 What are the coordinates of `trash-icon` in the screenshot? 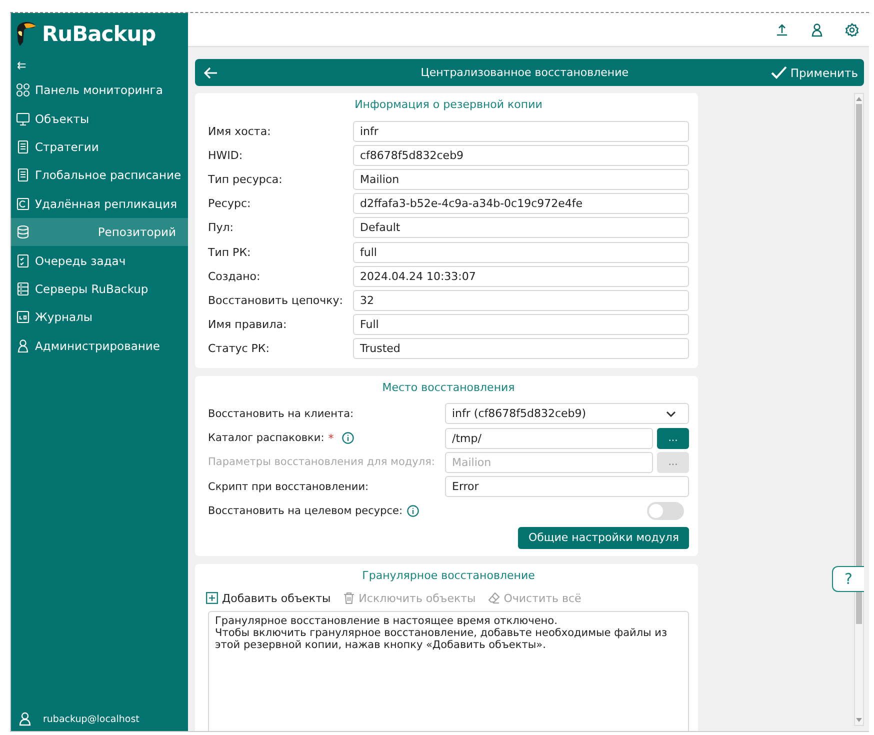 It's located at (348, 598).